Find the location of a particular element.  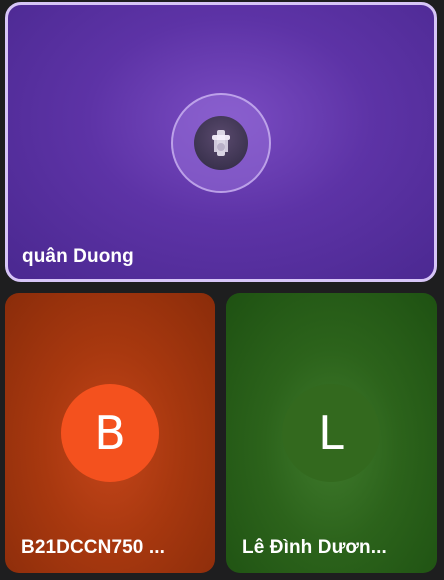

avatar: B is located at coordinates (110, 433).